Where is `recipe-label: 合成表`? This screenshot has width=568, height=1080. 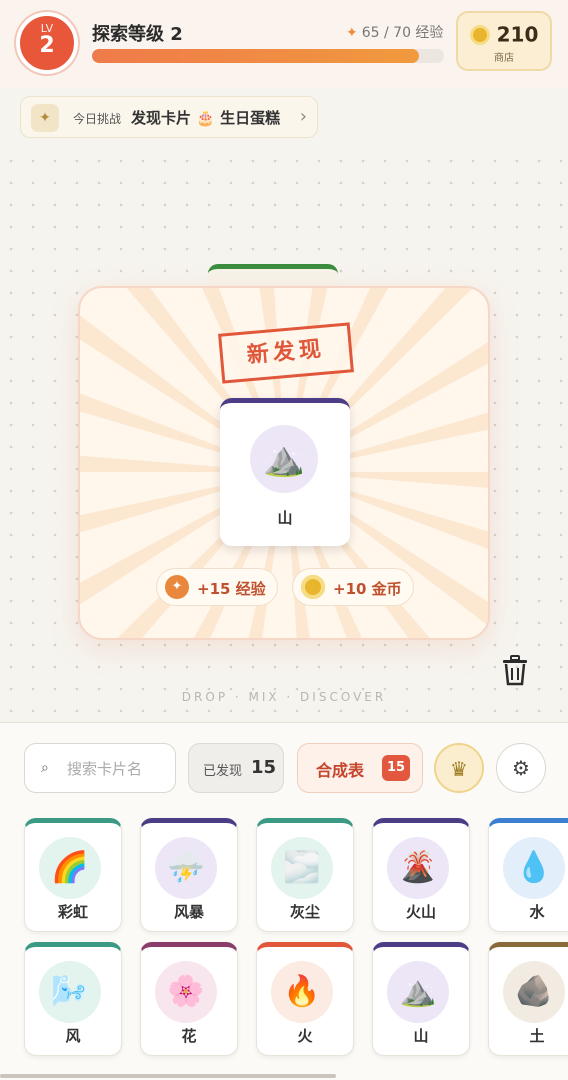 recipe-label: 合成表 is located at coordinates (340, 770).